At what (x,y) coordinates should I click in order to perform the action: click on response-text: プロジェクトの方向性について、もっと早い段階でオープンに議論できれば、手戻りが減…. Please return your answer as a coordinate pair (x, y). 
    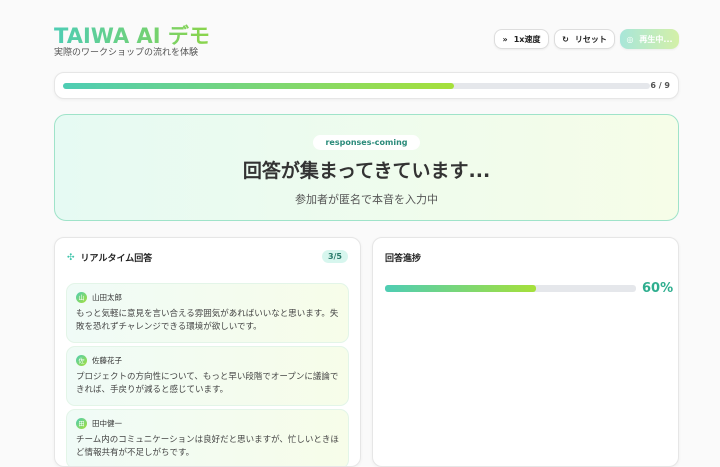
    Looking at the image, I should click on (207, 384).